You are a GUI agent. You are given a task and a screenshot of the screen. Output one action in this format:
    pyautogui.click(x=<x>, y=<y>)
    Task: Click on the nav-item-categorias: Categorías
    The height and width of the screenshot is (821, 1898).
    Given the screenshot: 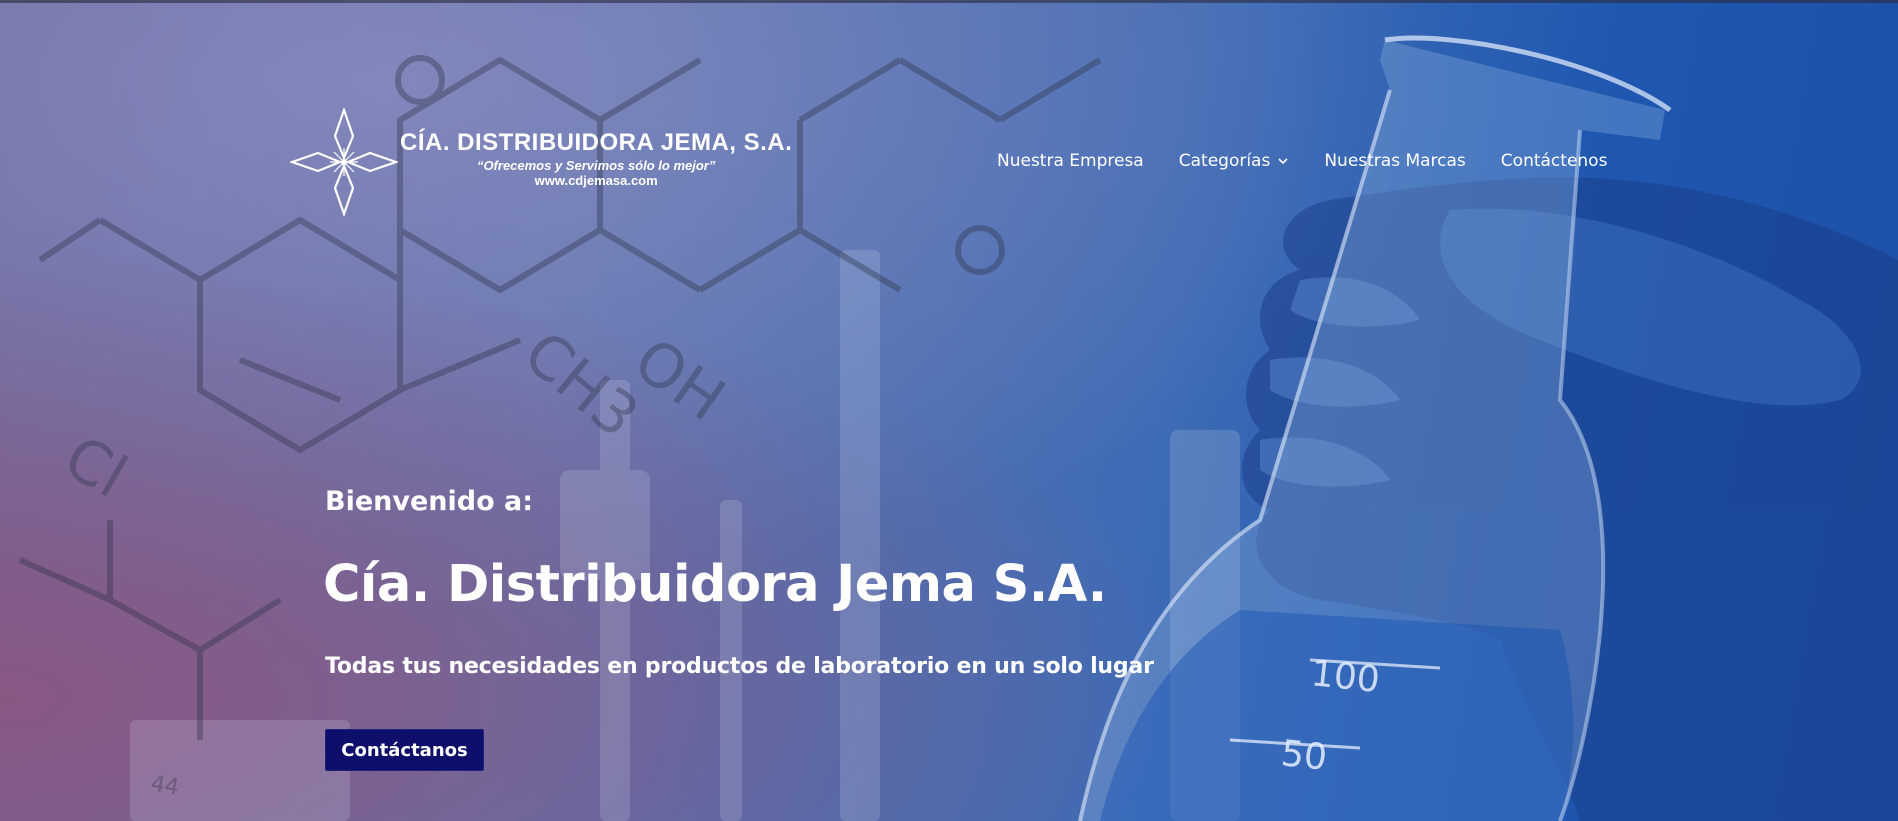 What is the action you would take?
    pyautogui.click(x=1234, y=161)
    